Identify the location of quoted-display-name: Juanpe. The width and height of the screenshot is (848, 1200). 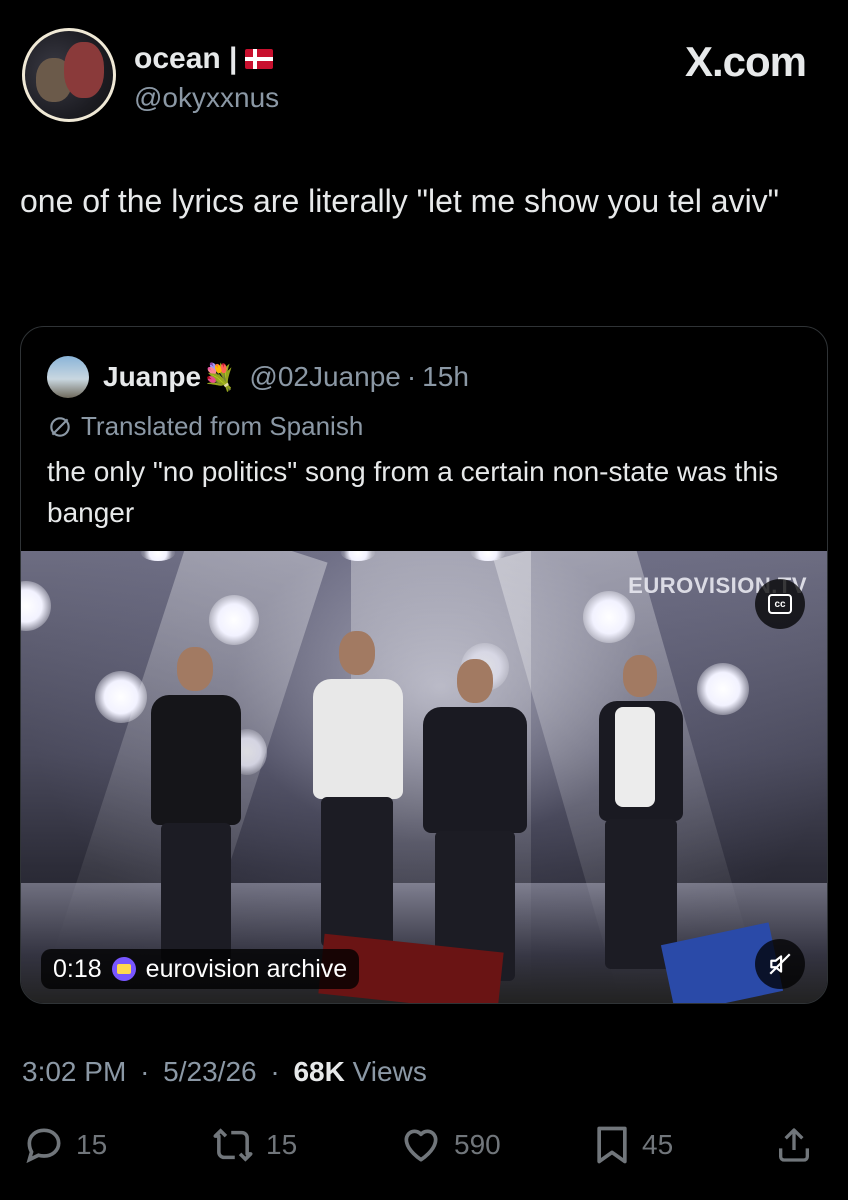
(152, 377).